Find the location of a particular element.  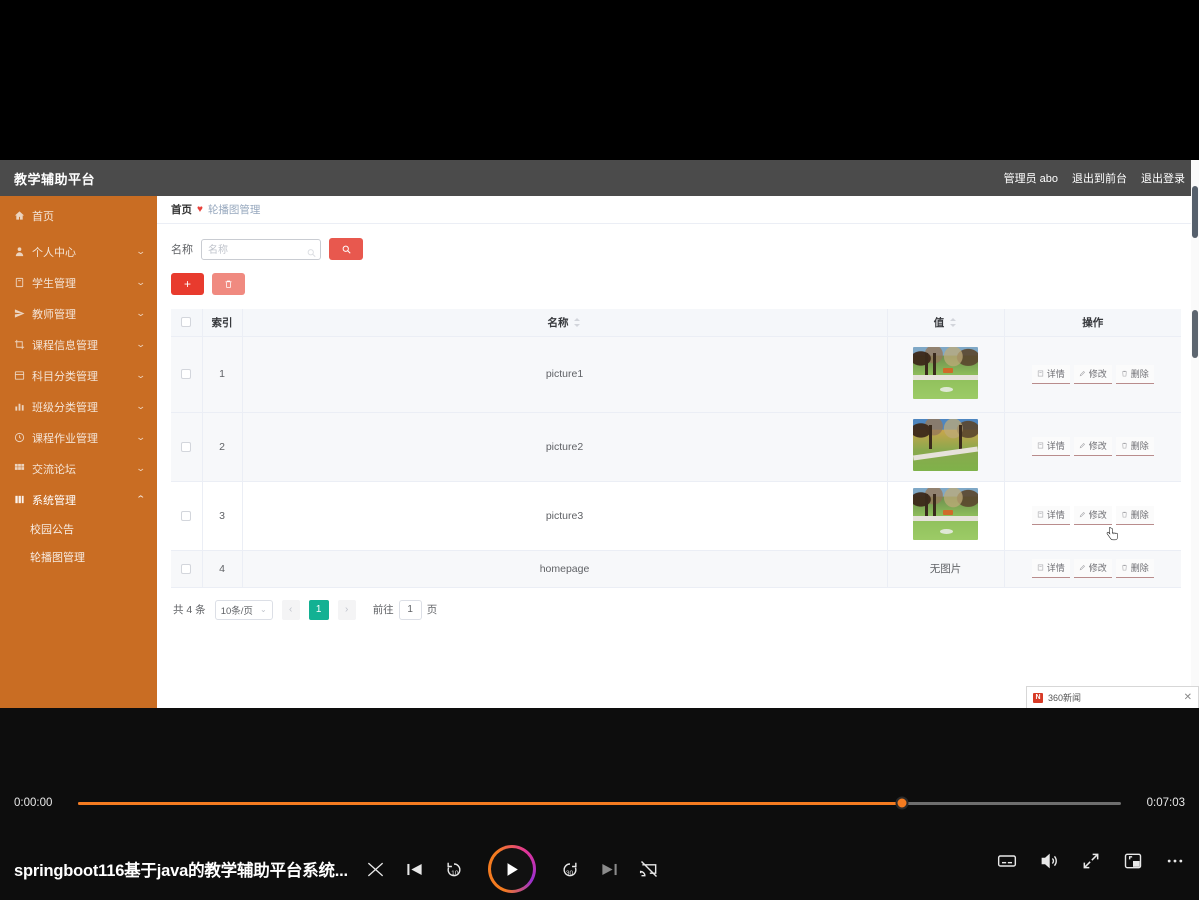

sidebar-item-forum: 交流论坛 ⌄ is located at coordinates (78, 468).